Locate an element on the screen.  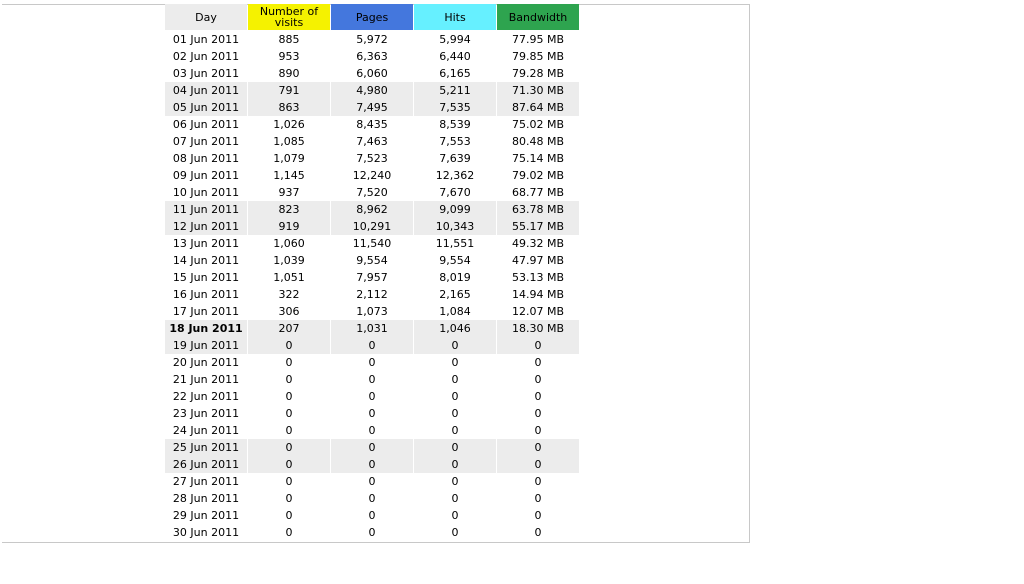
day-cell: 18 Jun 2011 is located at coordinates (206, 328).